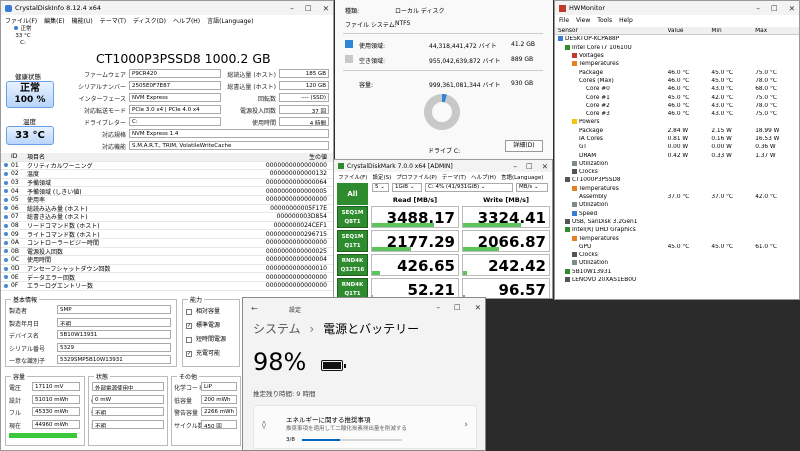 The height and width of the screenshot is (451, 800). I want to click on sensor-value: 0.81 W, so click(678, 139).